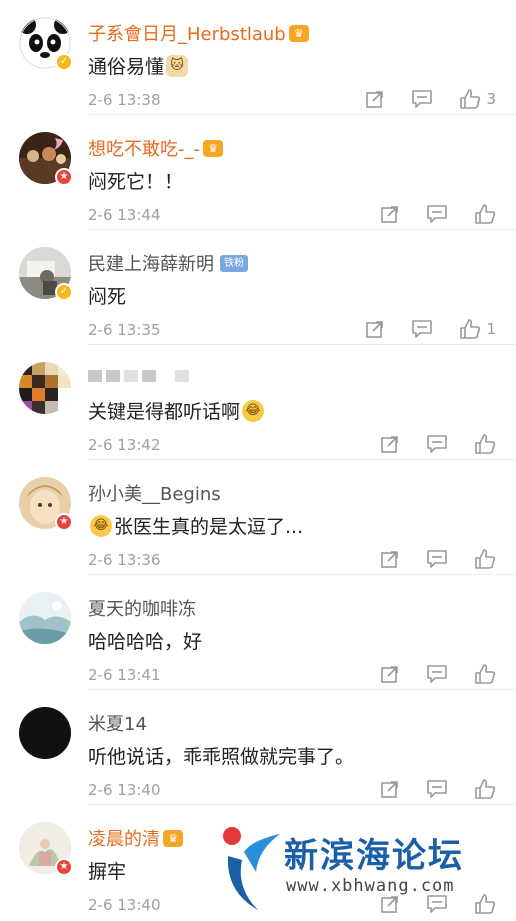  I want to click on comment-text: 听他说话，乖乖照做就完事了。, so click(221, 755).